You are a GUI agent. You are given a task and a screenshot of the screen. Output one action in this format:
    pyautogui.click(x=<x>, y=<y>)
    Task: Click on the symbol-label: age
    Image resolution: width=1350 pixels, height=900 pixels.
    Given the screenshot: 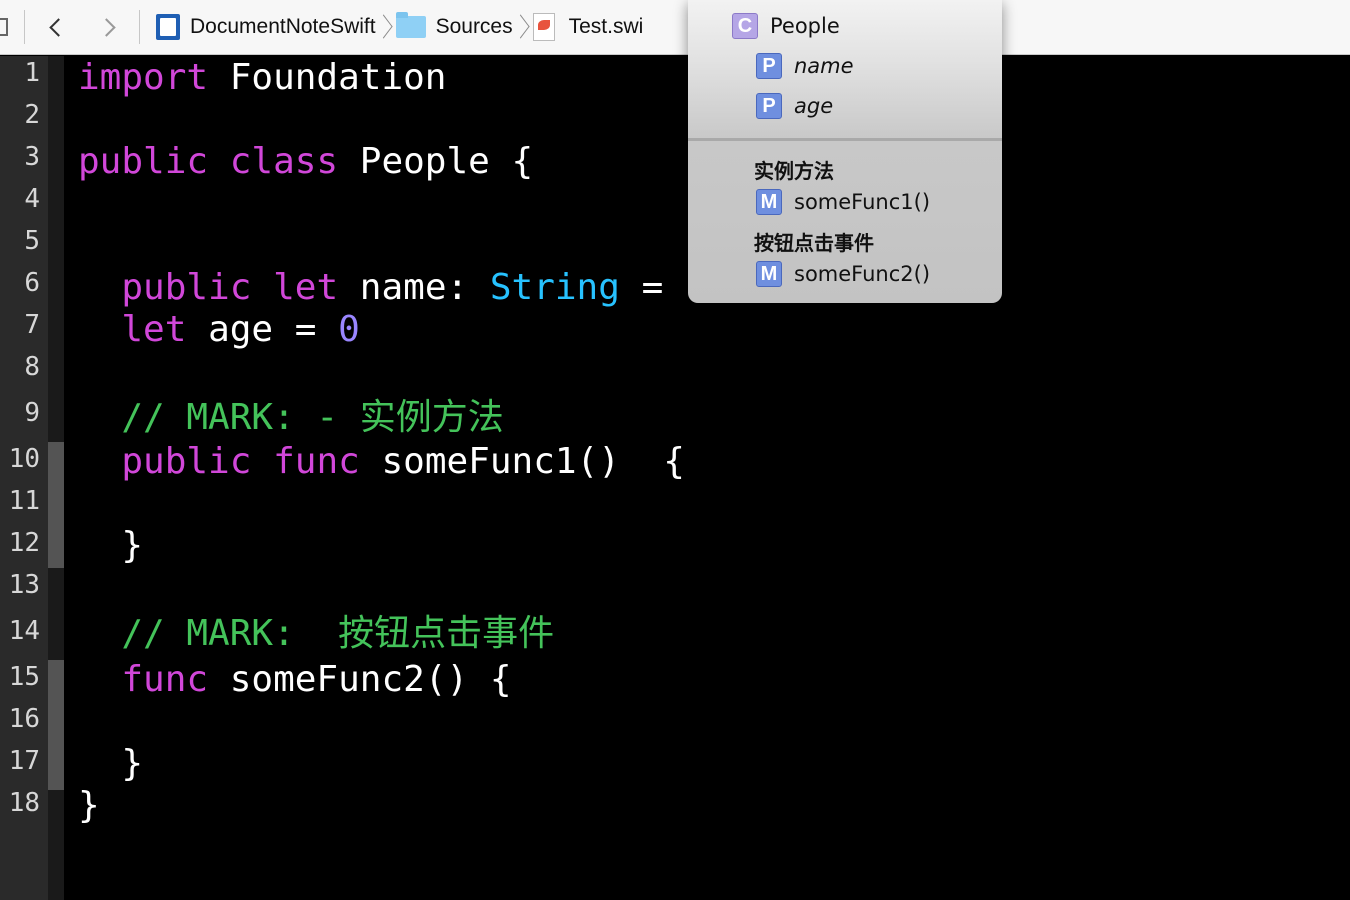 What is the action you would take?
    pyautogui.click(x=814, y=106)
    